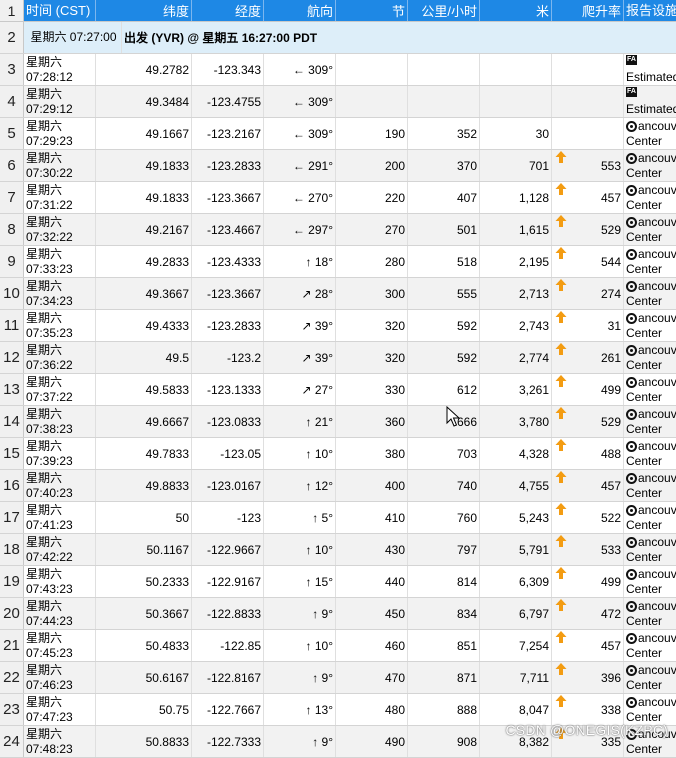 This screenshot has width=676, height=758. What do you see at coordinates (372, 517) in the screenshot?
I see `knots-cell: 410` at bounding box center [372, 517].